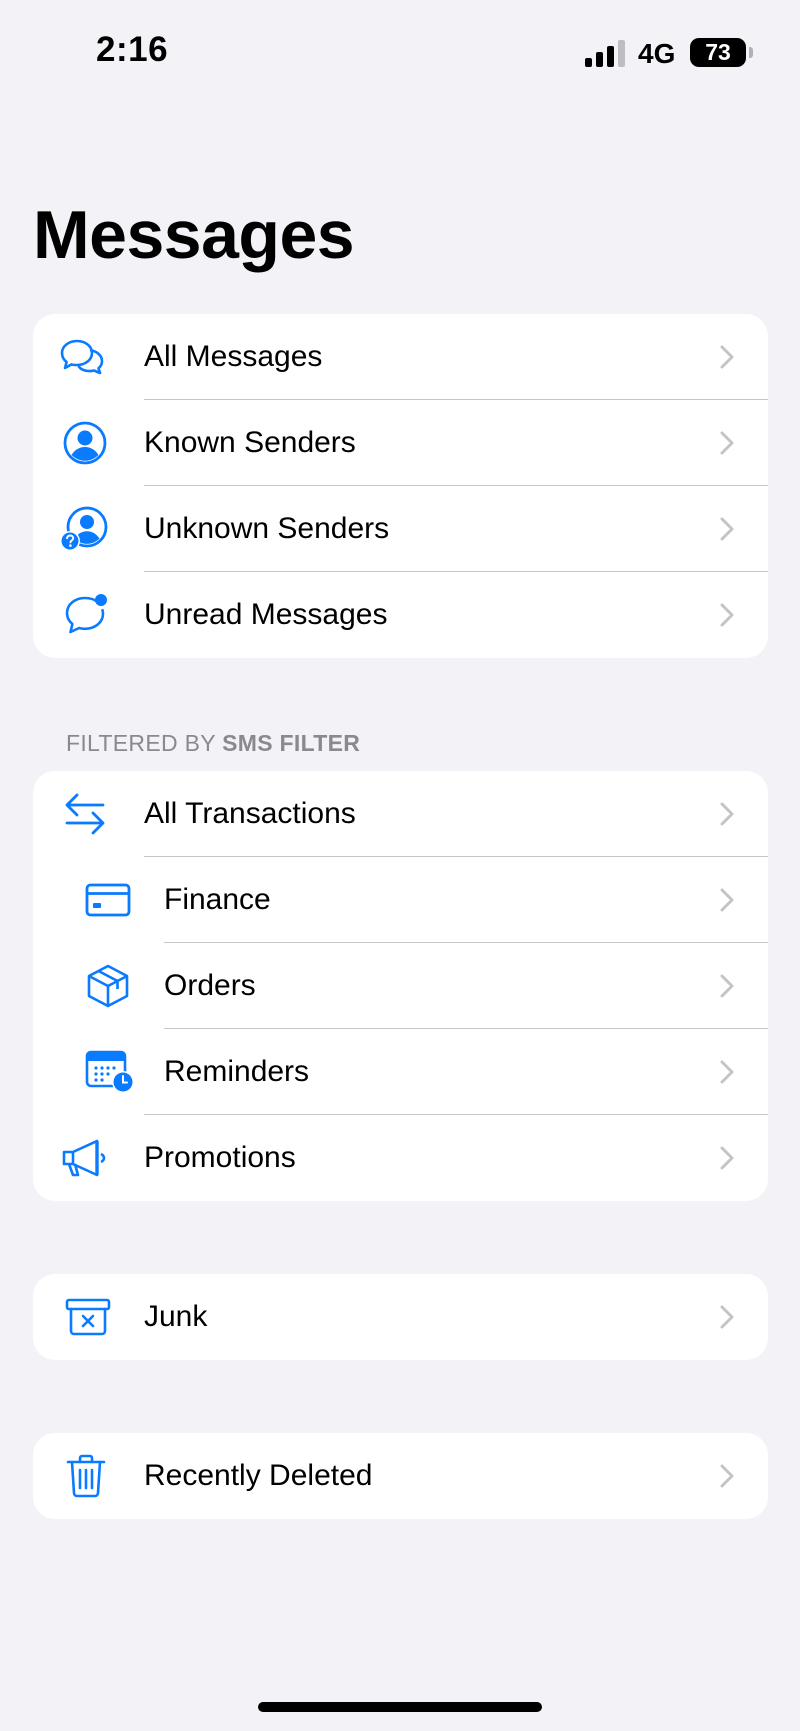  I want to click on person-circle-icon, so click(85, 443).